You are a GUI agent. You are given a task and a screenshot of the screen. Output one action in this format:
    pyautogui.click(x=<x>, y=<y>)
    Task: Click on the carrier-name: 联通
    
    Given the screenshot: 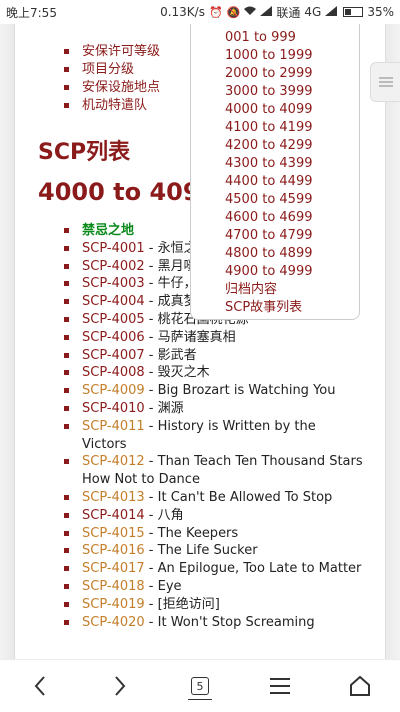 What is the action you would take?
    pyautogui.click(x=288, y=12)
    